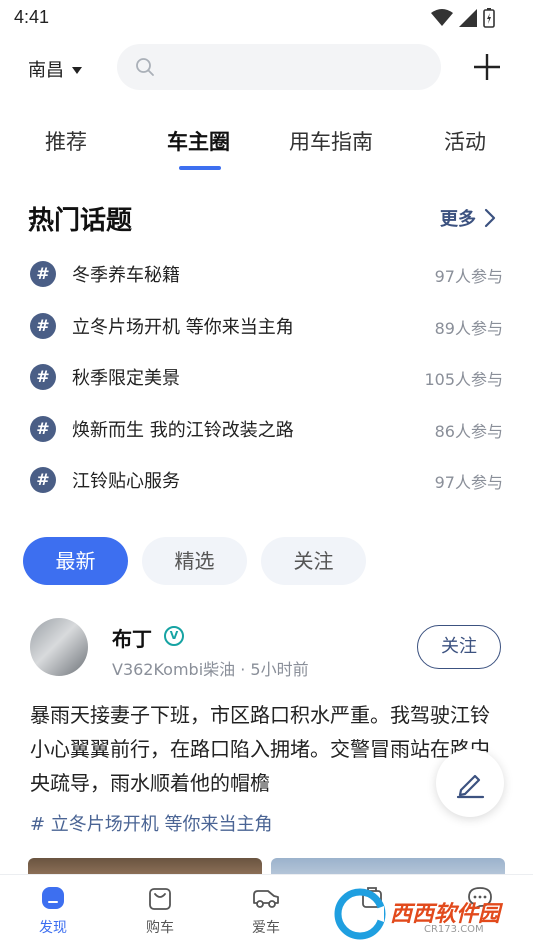  I want to click on nav-label: 购车, so click(160, 928).